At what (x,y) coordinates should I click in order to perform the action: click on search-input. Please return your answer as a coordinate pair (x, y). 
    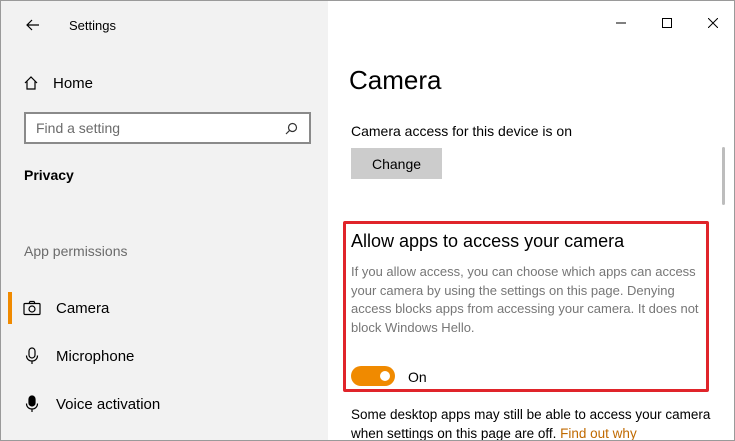
    Looking at the image, I should click on (159, 128).